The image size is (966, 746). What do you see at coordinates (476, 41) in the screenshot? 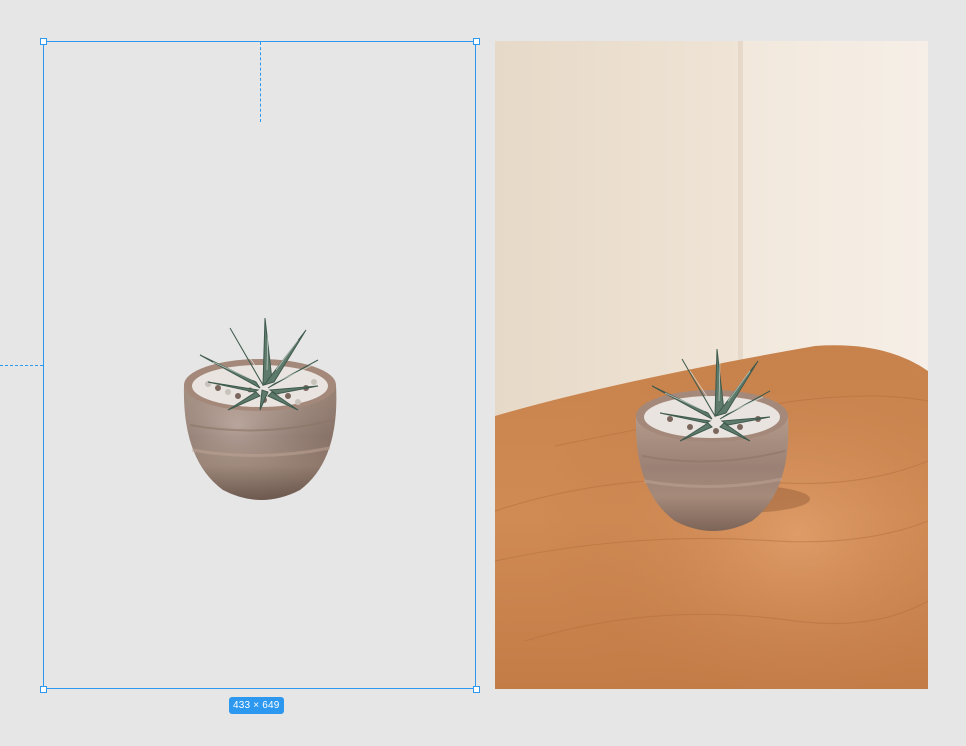
I see `resize-handle-top-right` at bounding box center [476, 41].